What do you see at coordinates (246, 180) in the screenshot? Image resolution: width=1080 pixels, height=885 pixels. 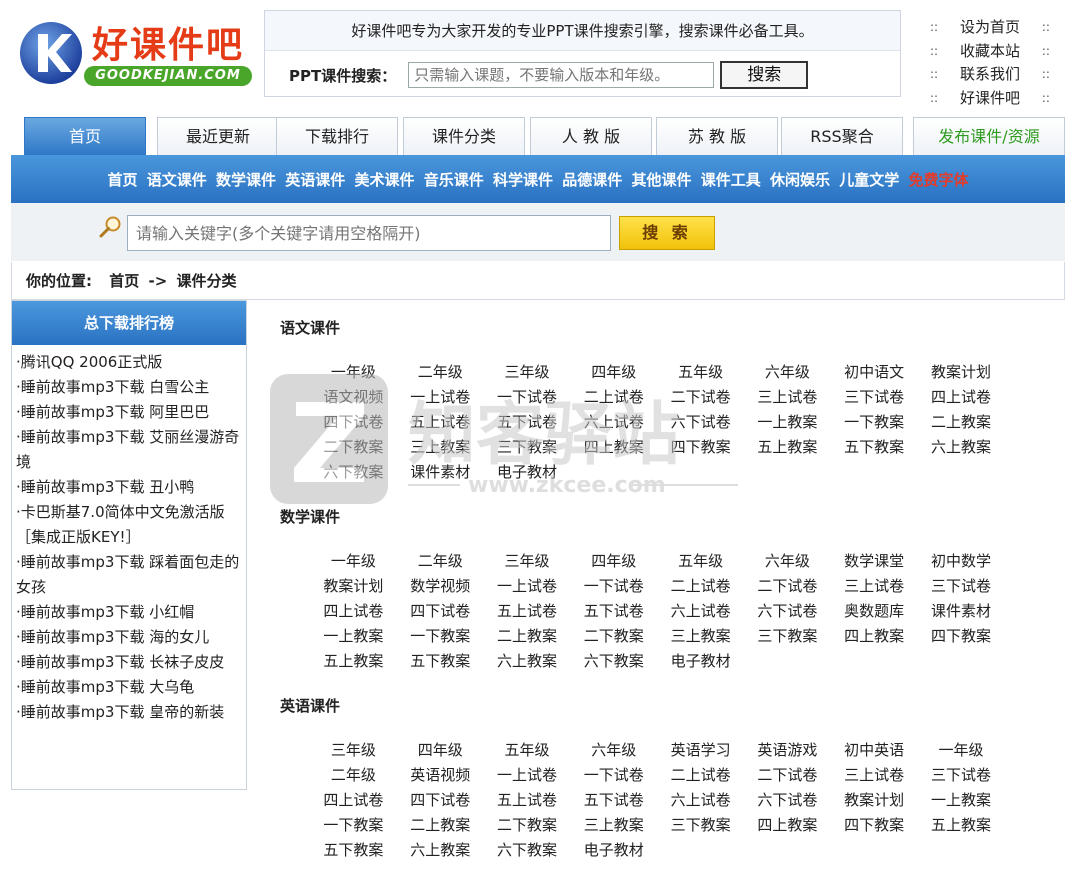 I see `subnav-math: 数学课件` at bounding box center [246, 180].